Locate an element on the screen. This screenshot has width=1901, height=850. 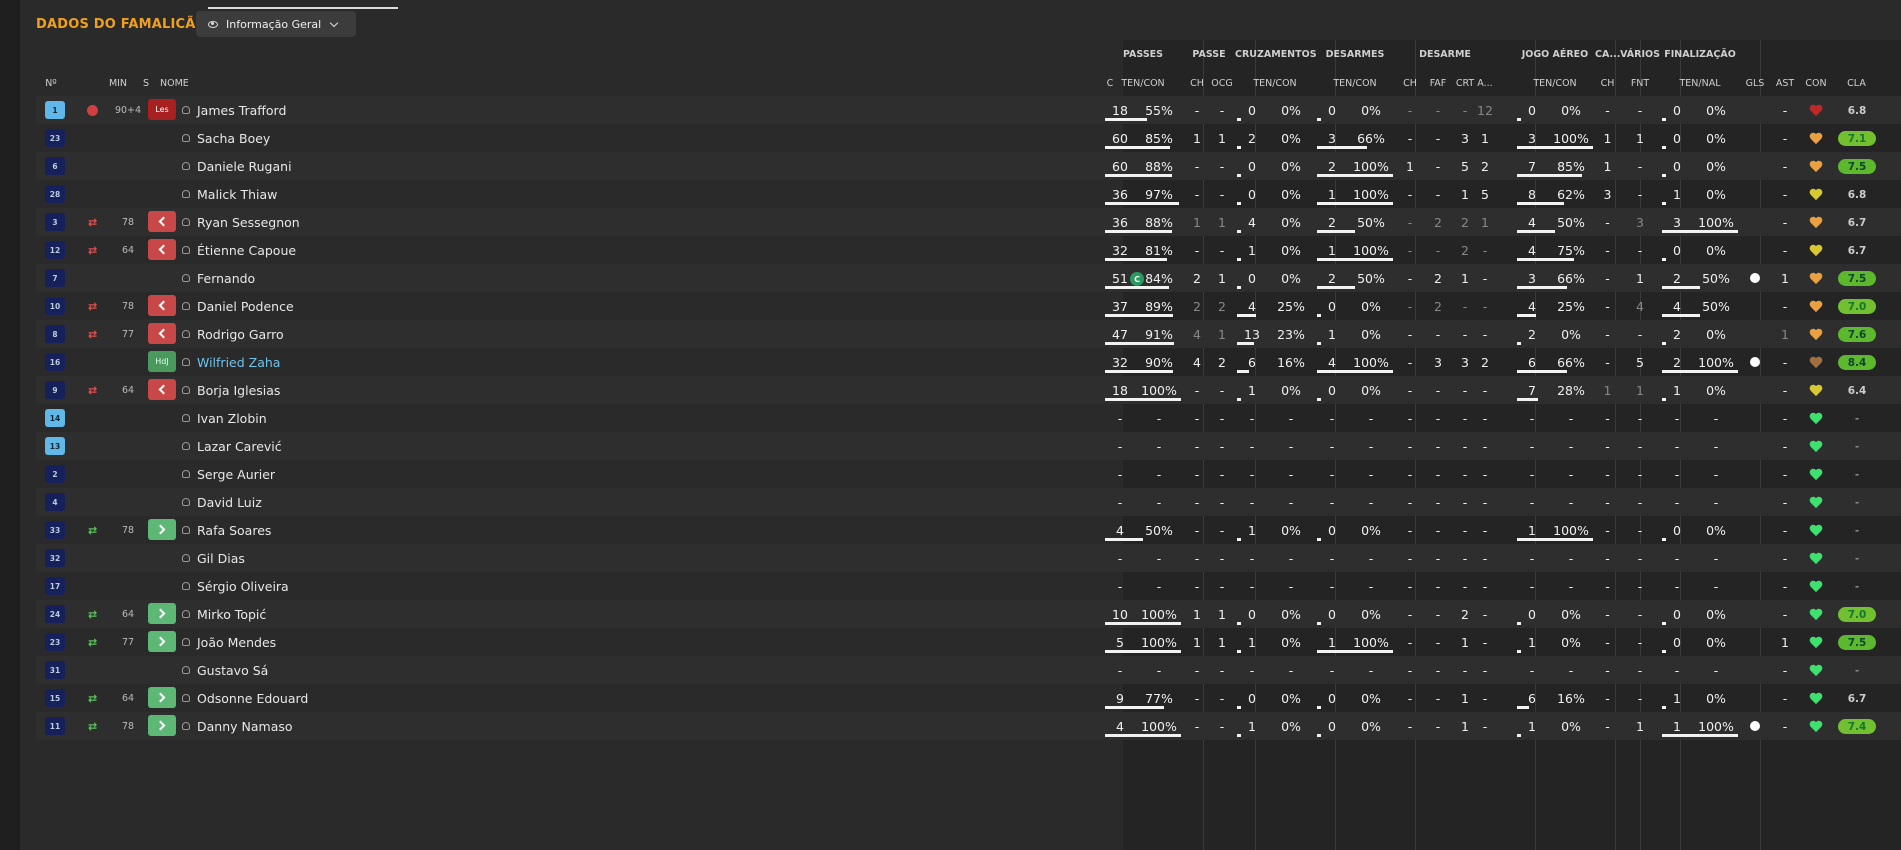
col-group-desarme: DESARME is located at coordinates (1445, 54).